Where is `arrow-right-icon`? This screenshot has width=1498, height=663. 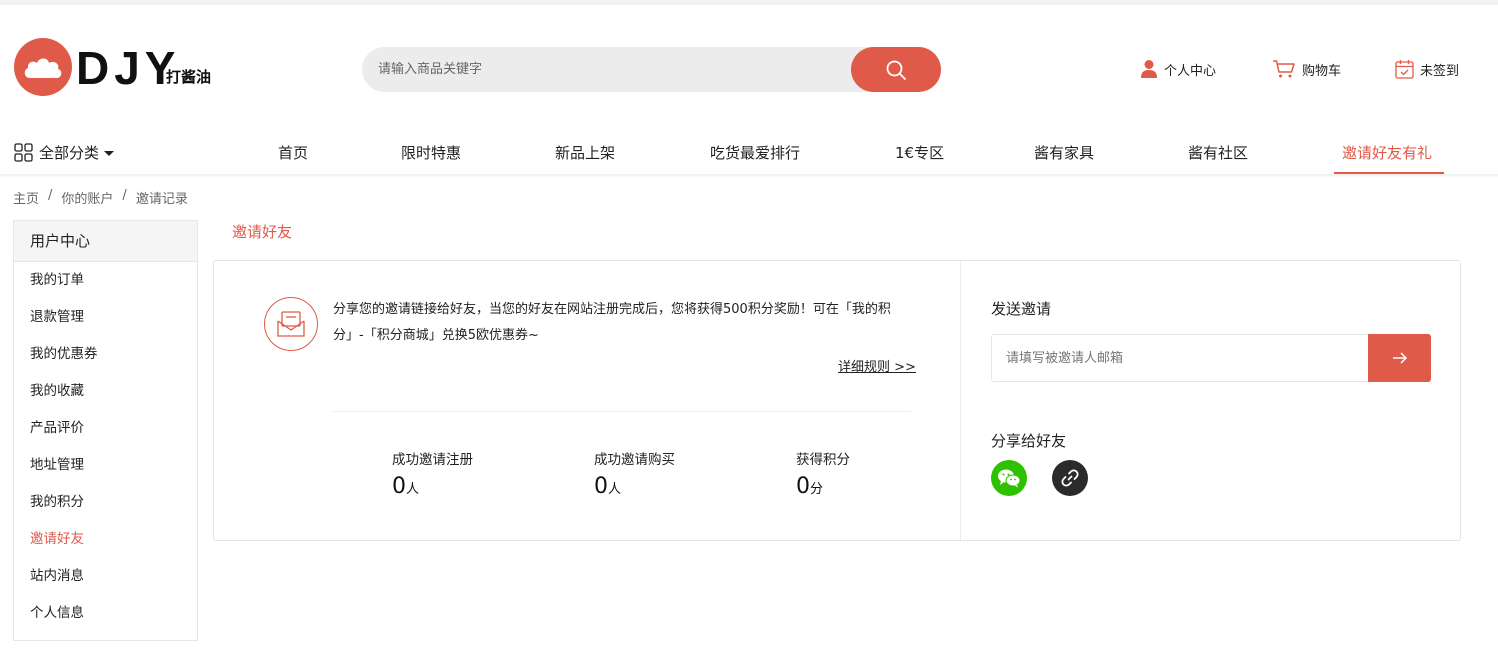
arrow-right-icon is located at coordinates (1399, 358).